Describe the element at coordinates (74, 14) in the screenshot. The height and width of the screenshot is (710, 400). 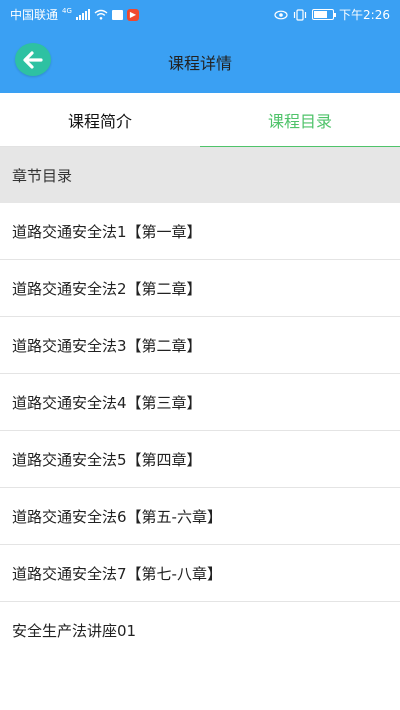
I see `status-bar-left: 中国联通 4G ▶` at that location.